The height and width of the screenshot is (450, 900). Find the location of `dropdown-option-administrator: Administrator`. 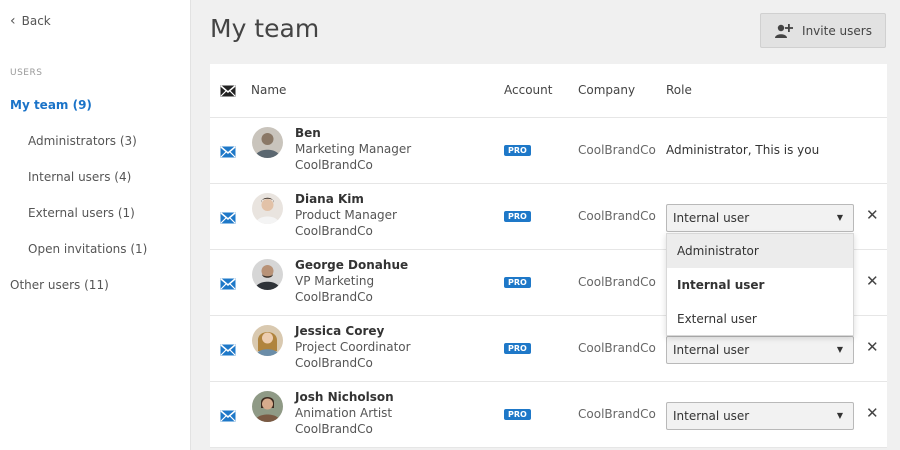

dropdown-option-administrator: Administrator is located at coordinates (760, 251).